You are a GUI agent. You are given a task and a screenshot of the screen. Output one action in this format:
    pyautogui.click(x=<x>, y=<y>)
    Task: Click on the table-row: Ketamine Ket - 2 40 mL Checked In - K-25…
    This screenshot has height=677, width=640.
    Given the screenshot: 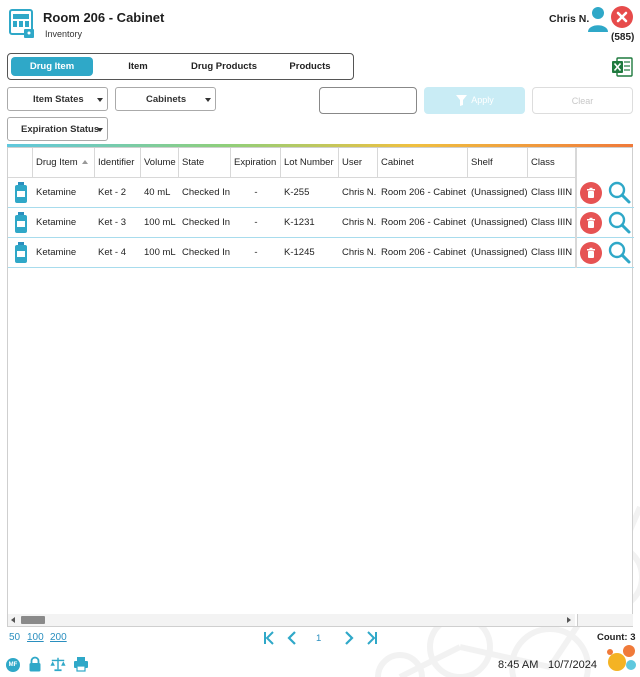 What is the action you would take?
    pyautogui.click(x=291, y=193)
    